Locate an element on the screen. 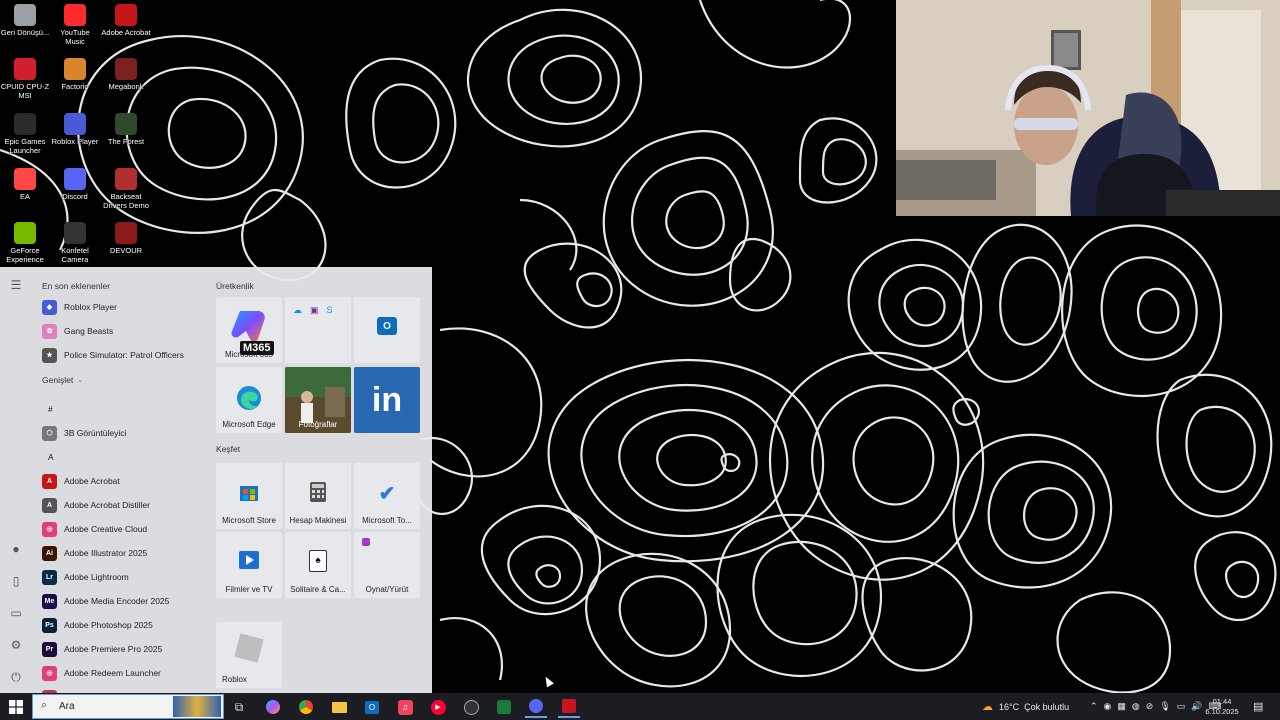 The height and width of the screenshot is (720, 1280). notifications-icon: ▤ is located at coordinates (1258, 706).